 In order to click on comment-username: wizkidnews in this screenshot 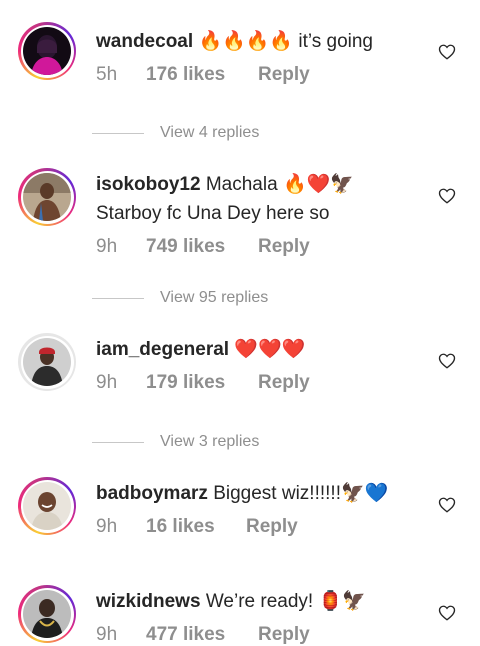, I will do `click(148, 601)`.